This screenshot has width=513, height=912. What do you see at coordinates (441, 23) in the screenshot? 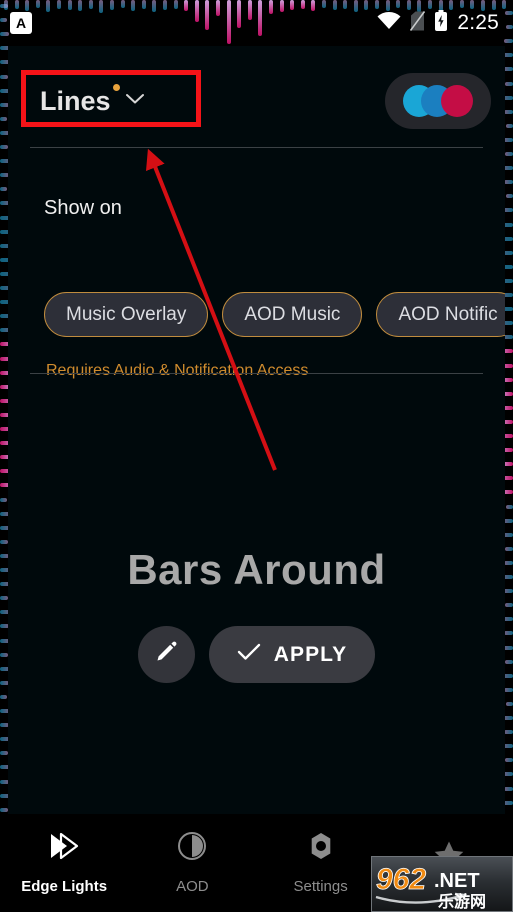
I see `battery-charging-icon` at bounding box center [441, 23].